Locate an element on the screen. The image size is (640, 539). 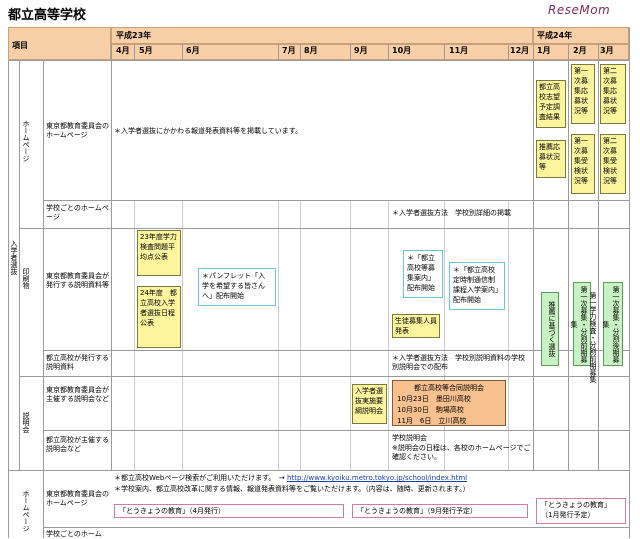
category-main: 入学者選抜 is located at coordinates (14, 257).